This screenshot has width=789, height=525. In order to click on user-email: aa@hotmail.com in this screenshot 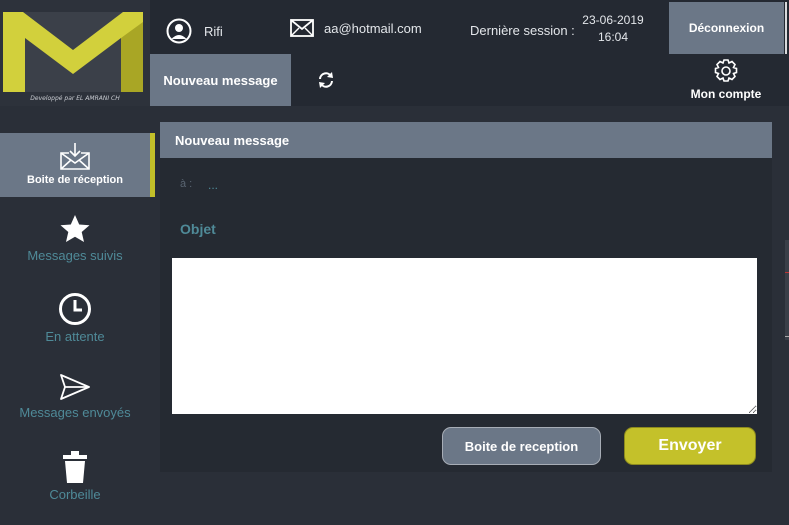, I will do `click(356, 28)`.